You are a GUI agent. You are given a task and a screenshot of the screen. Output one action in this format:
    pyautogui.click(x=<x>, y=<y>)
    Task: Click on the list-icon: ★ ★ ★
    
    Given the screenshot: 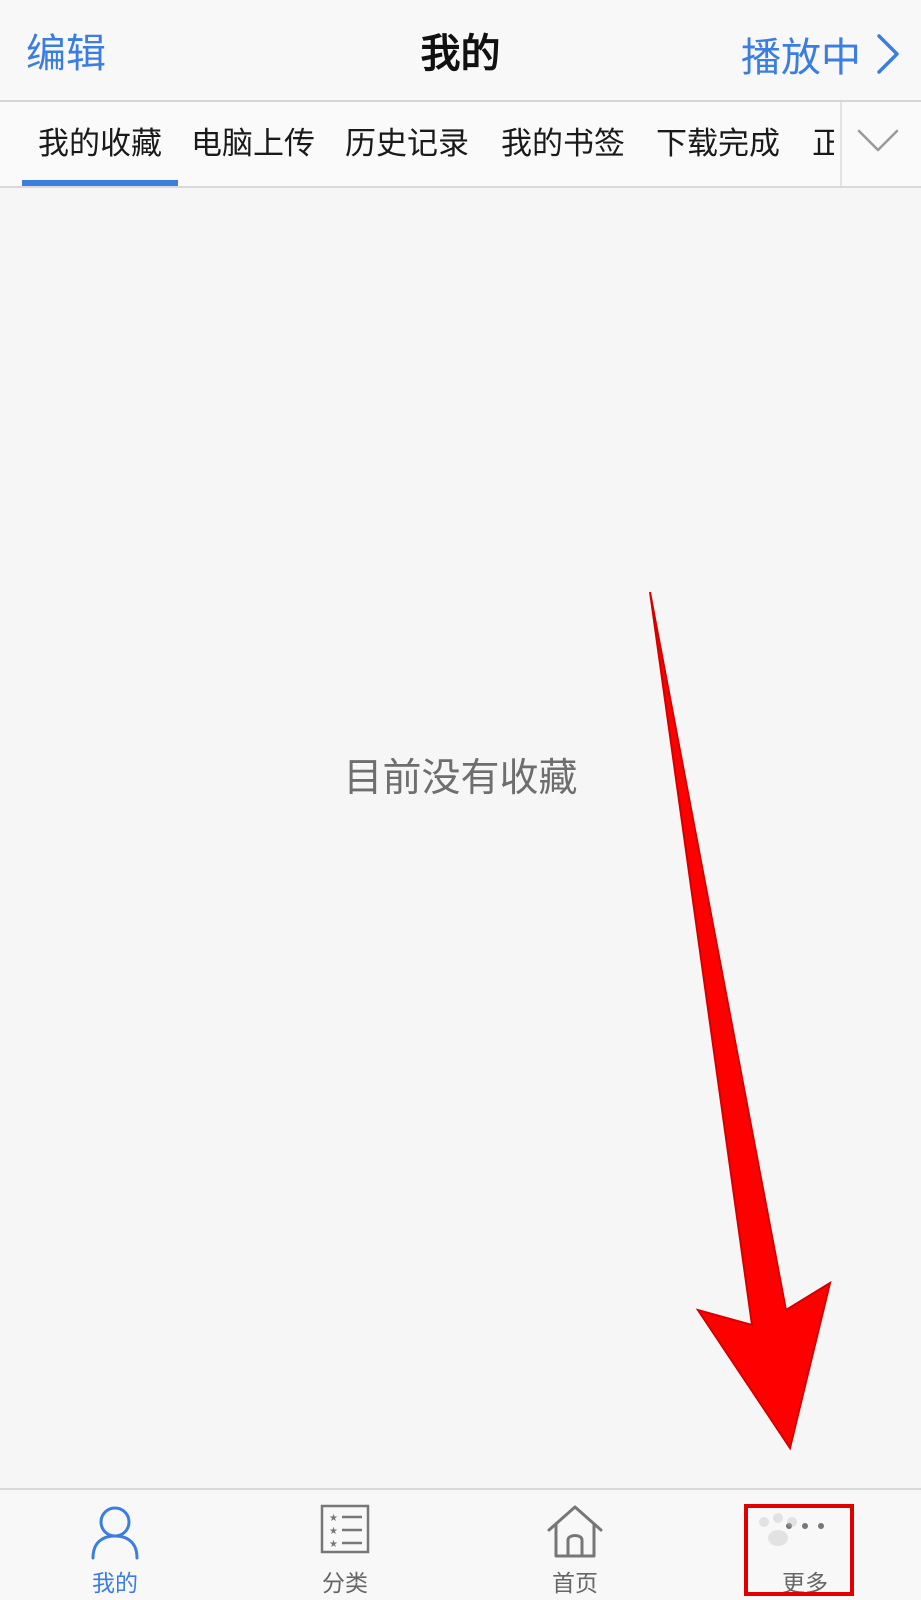 What is the action you would take?
    pyautogui.click(x=345, y=1529)
    